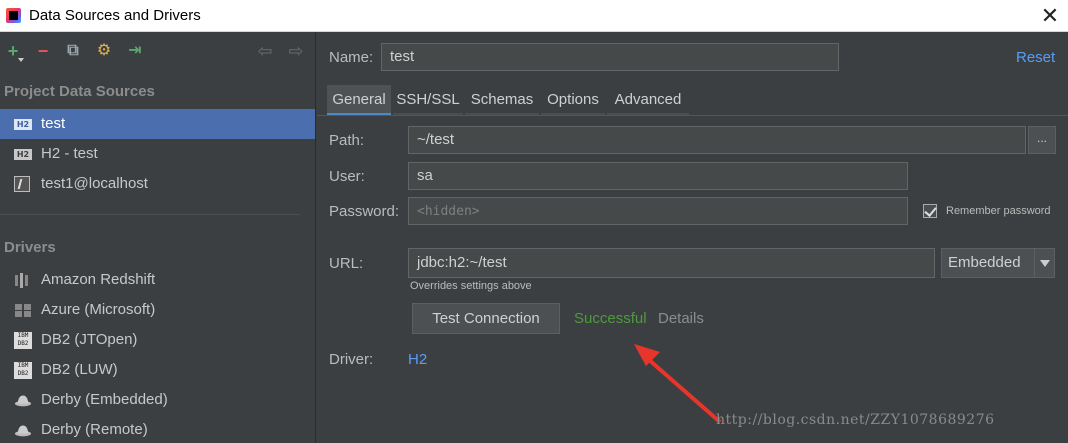  What do you see at coordinates (13, 15) in the screenshot?
I see `intellij-app-icon` at bounding box center [13, 15].